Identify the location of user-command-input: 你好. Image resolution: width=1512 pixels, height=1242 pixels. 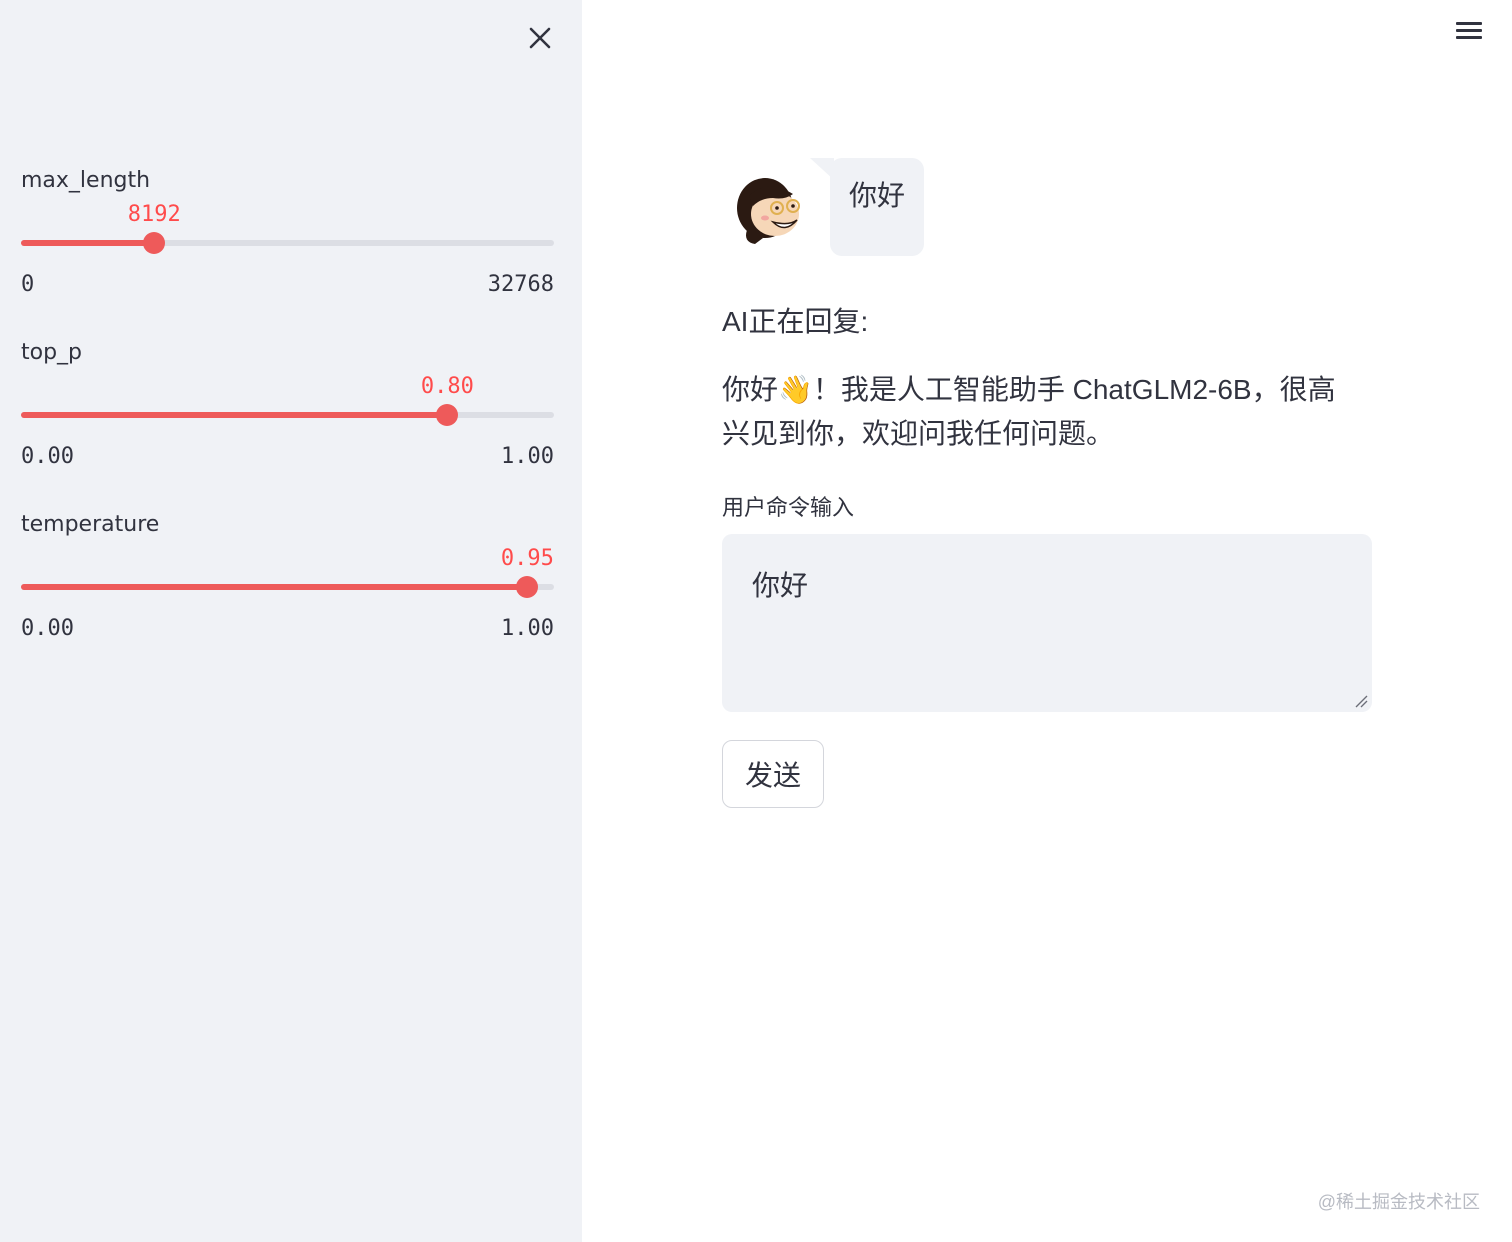
(1047, 623).